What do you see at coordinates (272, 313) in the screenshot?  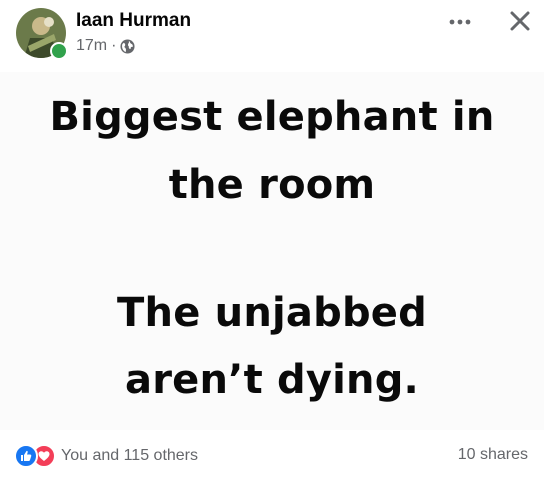 I see `image-text-line-3: The unjabbed` at bounding box center [272, 313].